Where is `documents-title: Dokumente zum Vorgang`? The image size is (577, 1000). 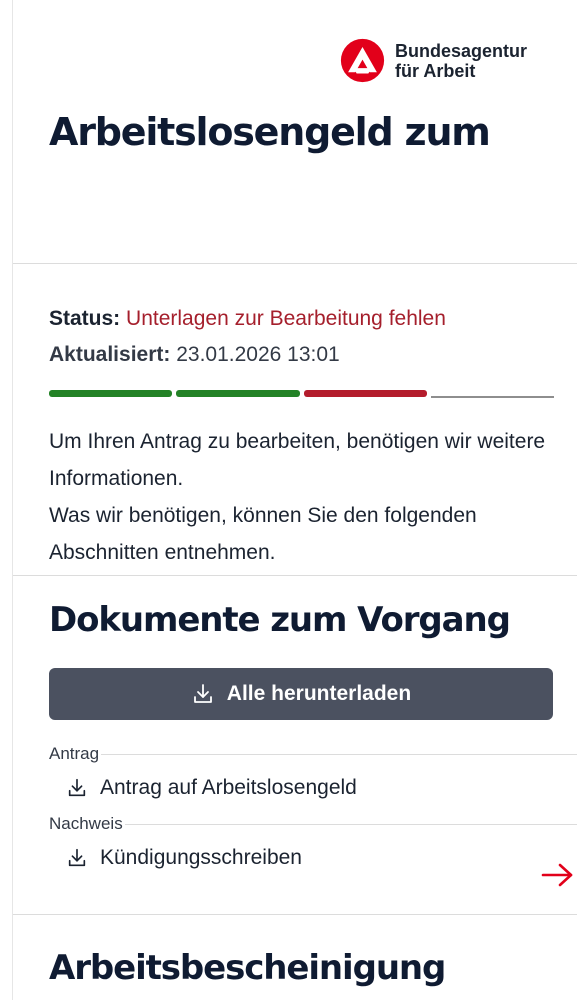 documents-title: Dokumente zum Vorgang is located at coordinates (280, 620).